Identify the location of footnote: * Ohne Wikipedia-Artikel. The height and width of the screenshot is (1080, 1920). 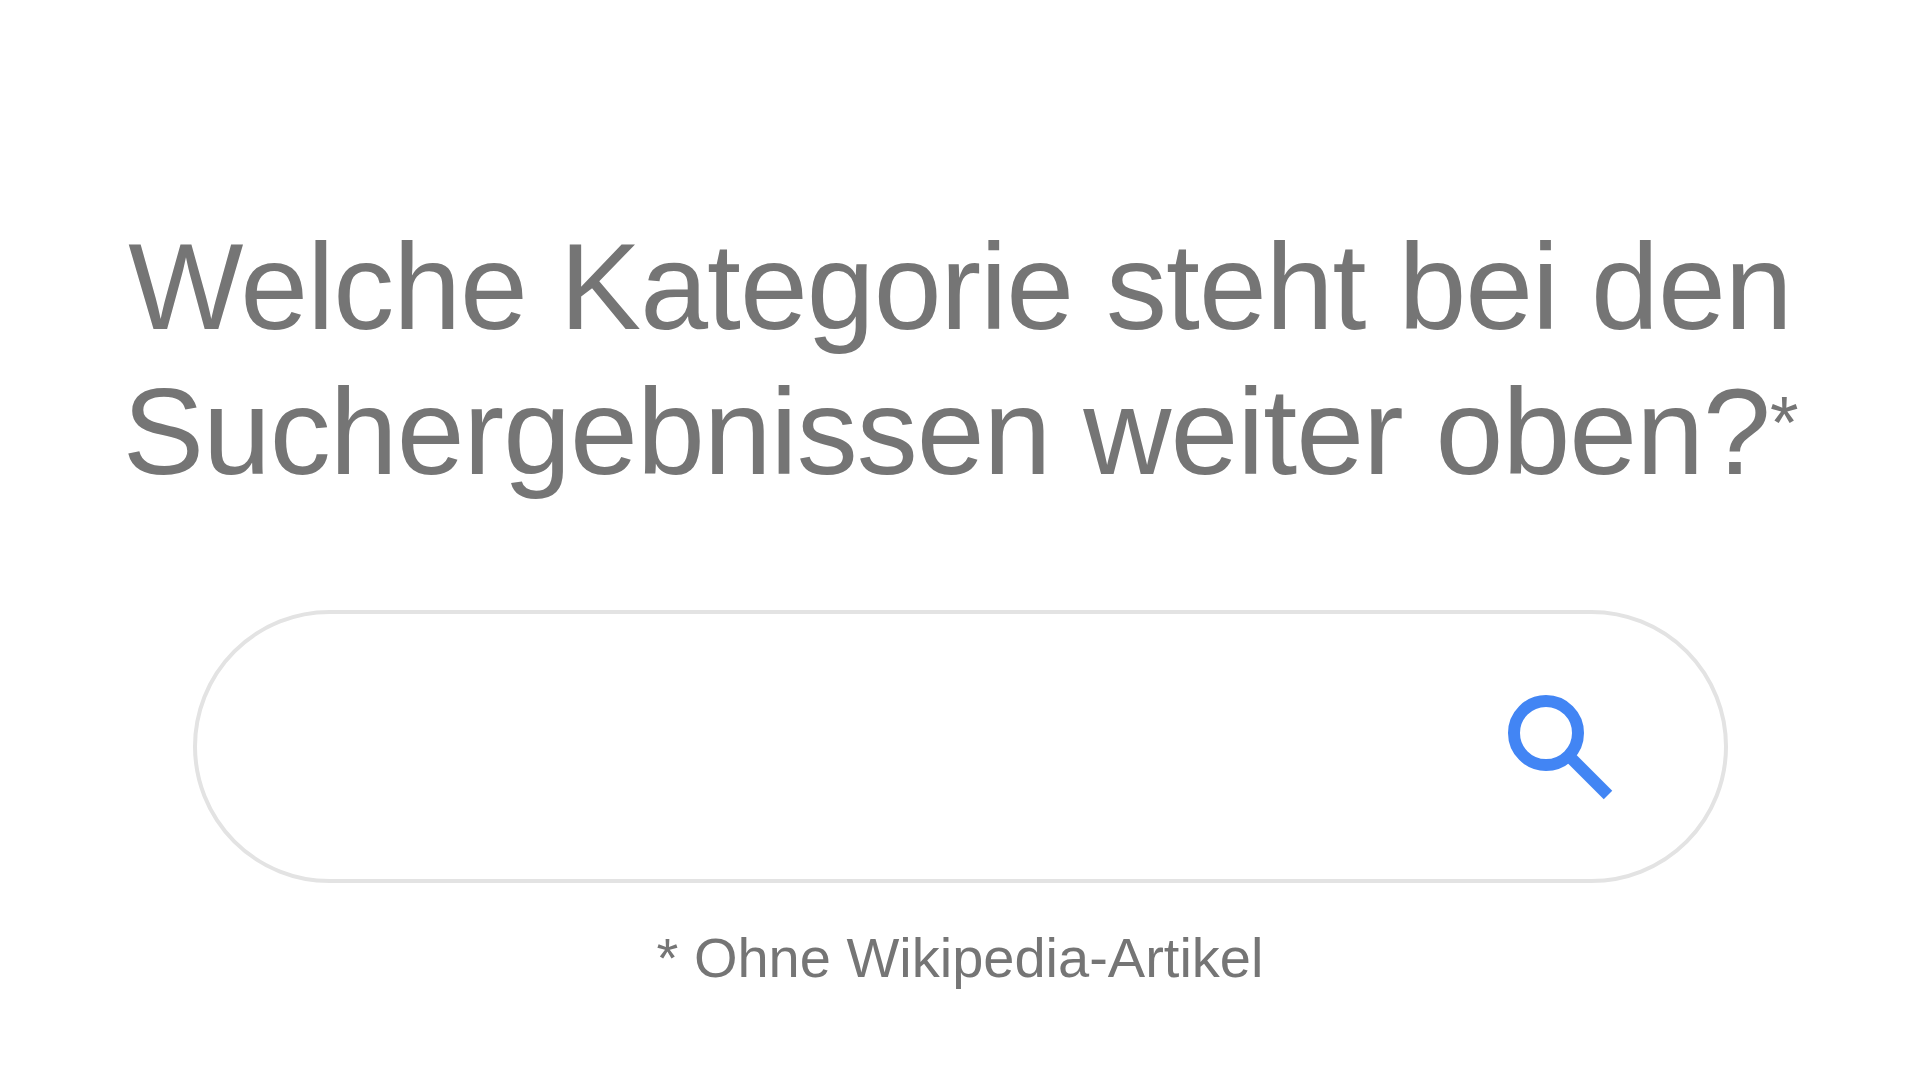
(960, 957).